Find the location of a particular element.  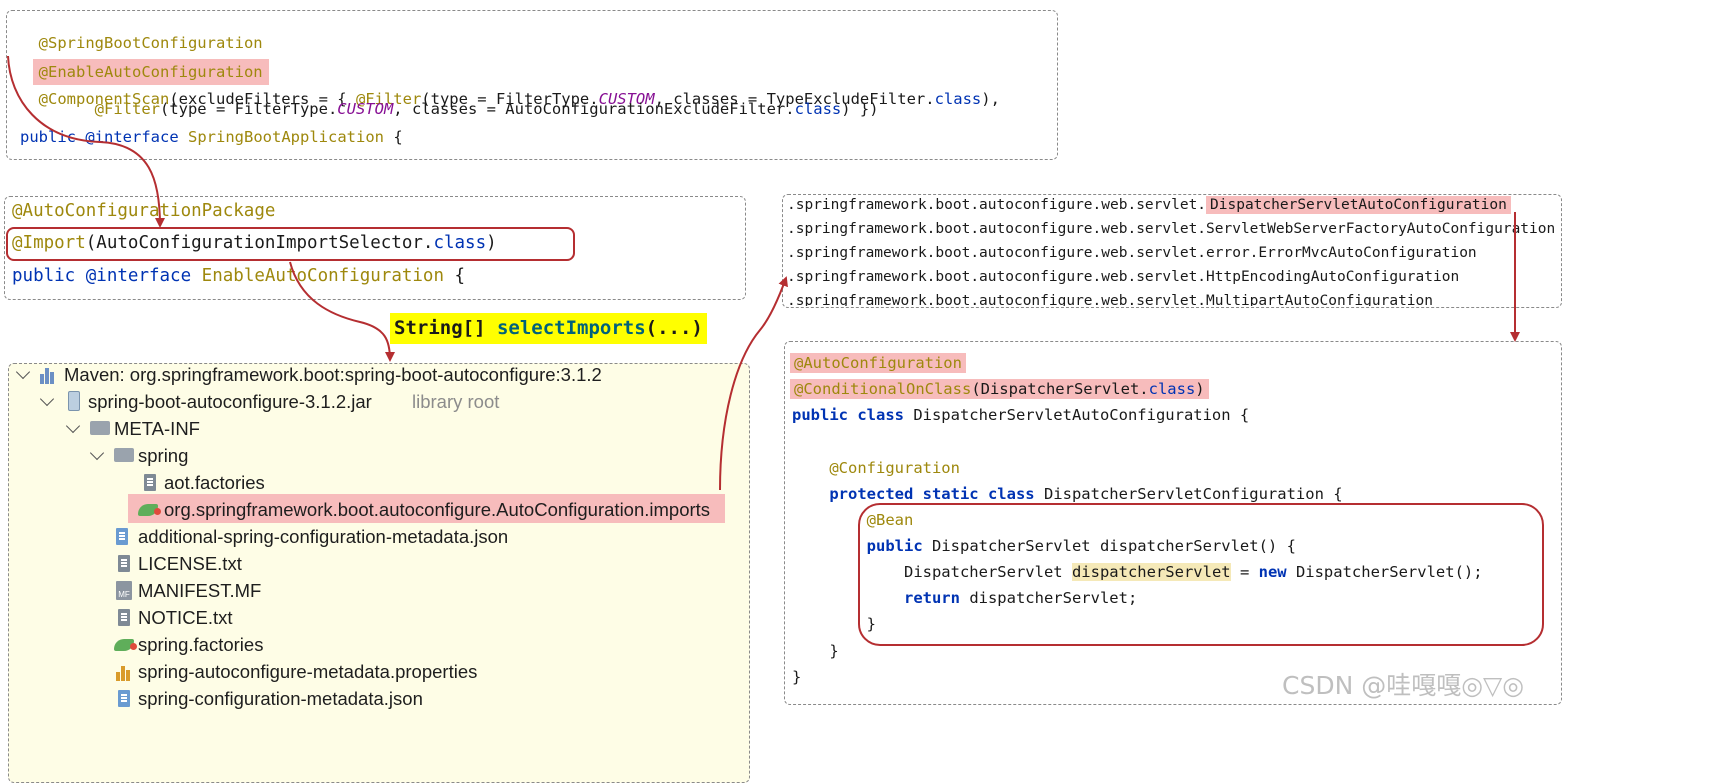

file-icon is located at coordinates (150, 482).